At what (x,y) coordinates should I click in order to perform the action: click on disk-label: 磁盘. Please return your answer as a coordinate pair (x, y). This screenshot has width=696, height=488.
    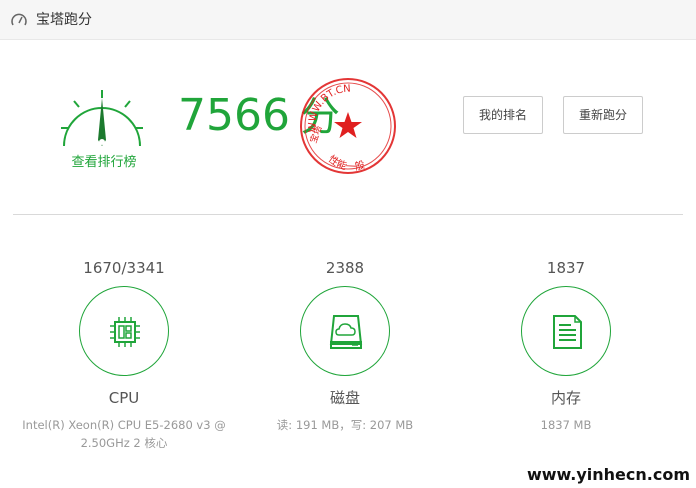
    Looking at the image, I should click on (344, 398).